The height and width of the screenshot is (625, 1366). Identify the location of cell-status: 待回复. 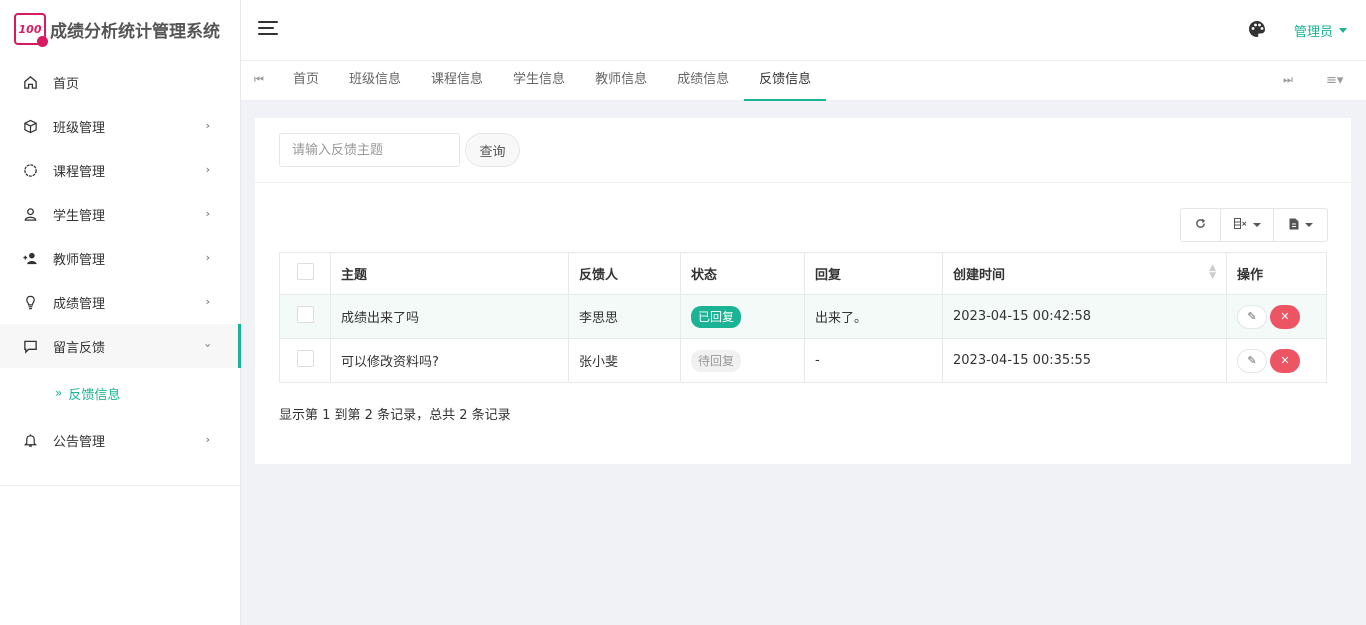
(742, 360).